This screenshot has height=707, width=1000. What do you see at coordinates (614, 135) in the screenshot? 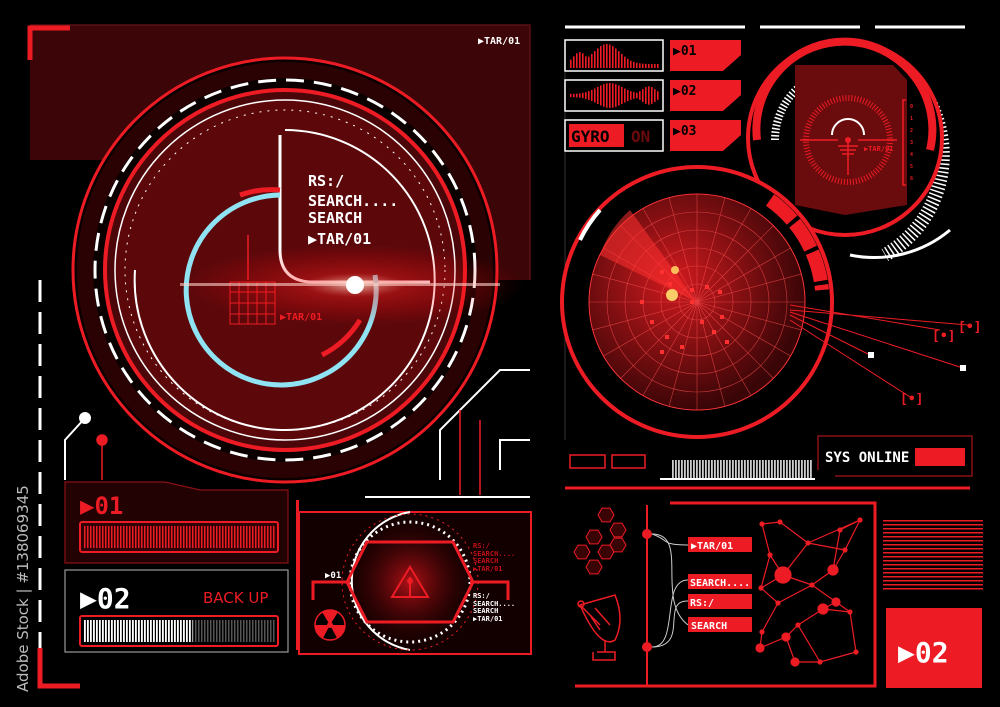
I see `gyro-toggle: GYRO ON` at bounding box center [614, 135].